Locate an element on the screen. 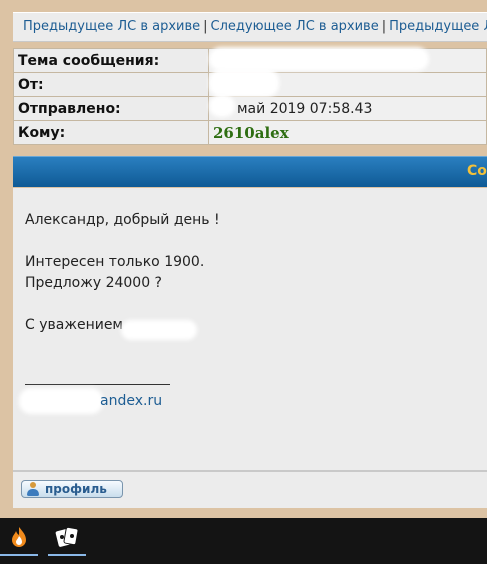 Image resolution: width=487 pixels, height=564 pixels. sent-row: Отправлено: май 2019 07:58.43 is located at coordinates (250, 108).